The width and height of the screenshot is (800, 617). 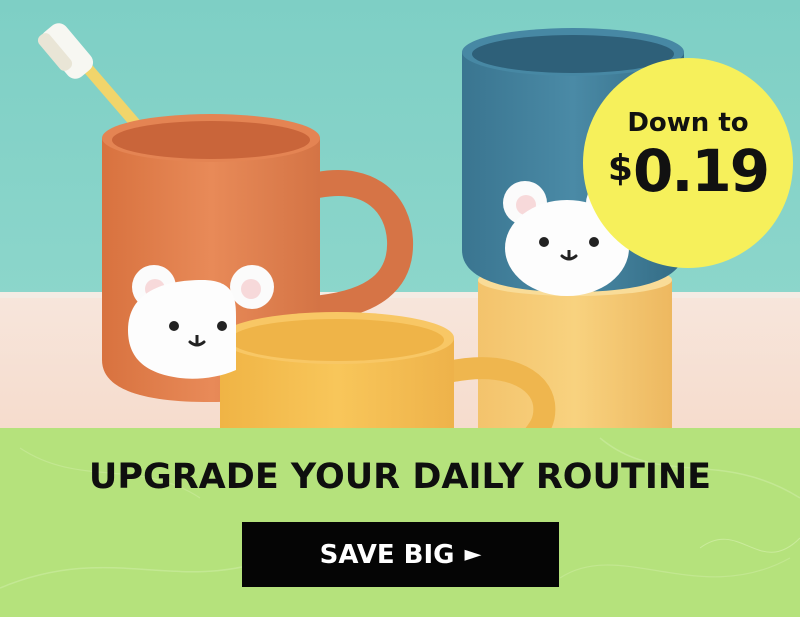 I want to click on badge-price: $ 0.19, so click(x=688, y=171).